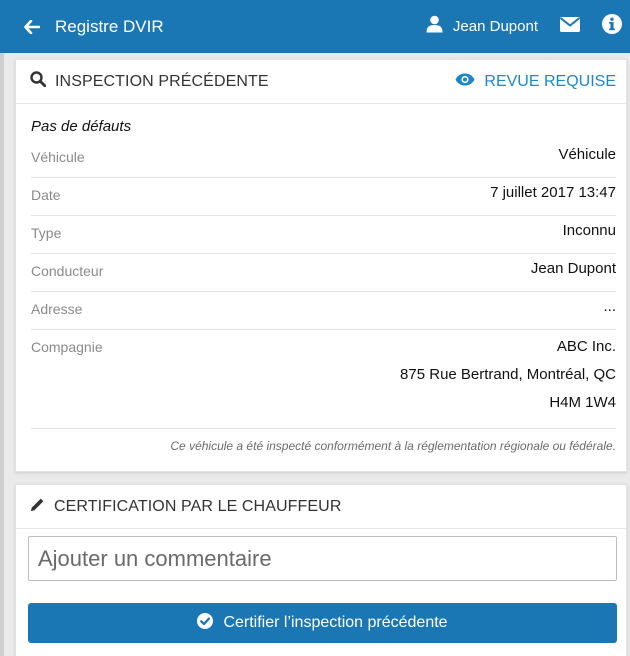 The width and height of the screenshot is (630, 656). I want to click on app-header: Registre DVIR Jean Dupont, so click(315, 26).